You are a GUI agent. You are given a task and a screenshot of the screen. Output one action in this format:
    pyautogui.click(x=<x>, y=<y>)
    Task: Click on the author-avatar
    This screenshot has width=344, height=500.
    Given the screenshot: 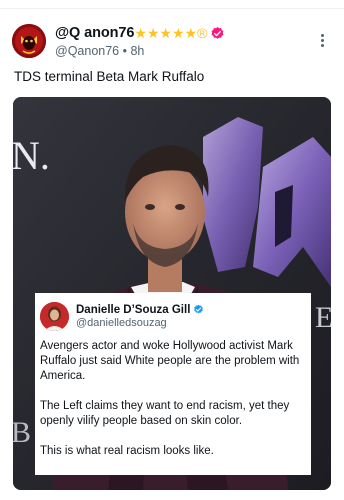 What is the action you would take?
    pyautogui.click(x=29, y=41)
    